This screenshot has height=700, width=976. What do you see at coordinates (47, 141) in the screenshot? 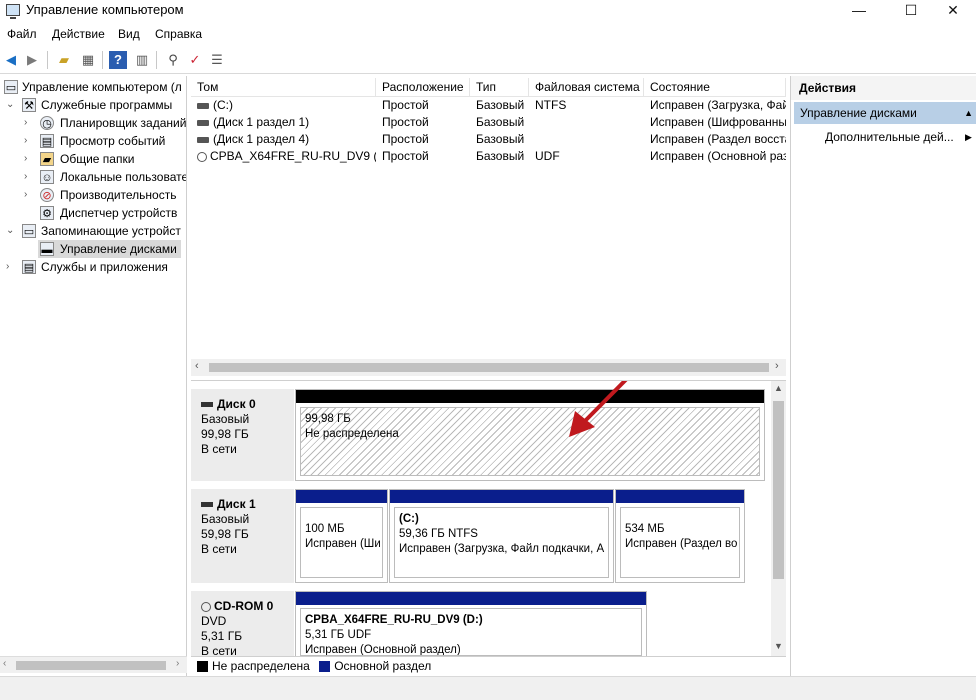
I see `event-log-icon: ▤` at bounding box center [47, 141].